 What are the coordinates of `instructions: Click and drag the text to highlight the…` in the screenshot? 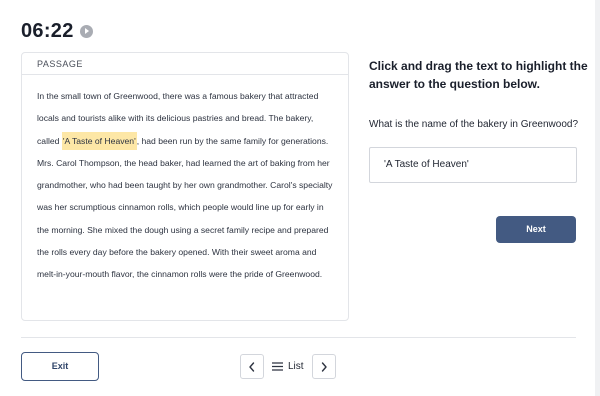 It's located at (478, 75).